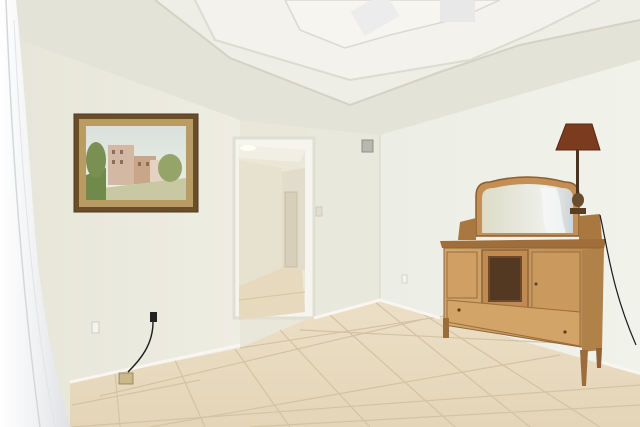 The width and height of the screenshot is (640, 427). What do you see at coordinates (95, 327) in the screenshot?
I see `wall-outlet` at bounding box center [95, 327].